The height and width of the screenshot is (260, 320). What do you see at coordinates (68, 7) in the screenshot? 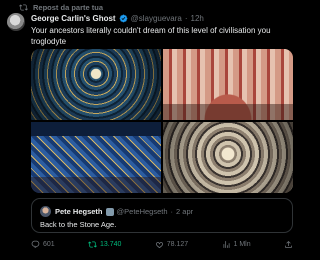
I see `repost-label: Repost da parte tua` at bounding box center [68, 7].